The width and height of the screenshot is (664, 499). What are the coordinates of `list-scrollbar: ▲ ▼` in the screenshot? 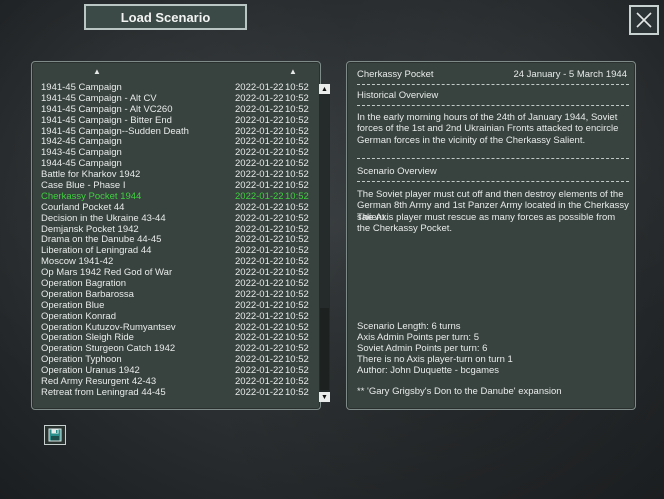 It's located at (324, 243).